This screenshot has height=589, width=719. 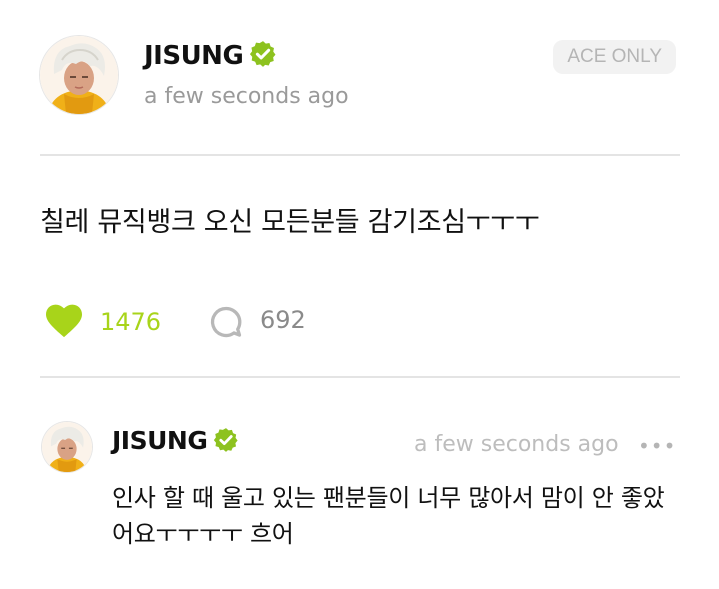 I want to click on avatar-image, so click(x=79, y=75).